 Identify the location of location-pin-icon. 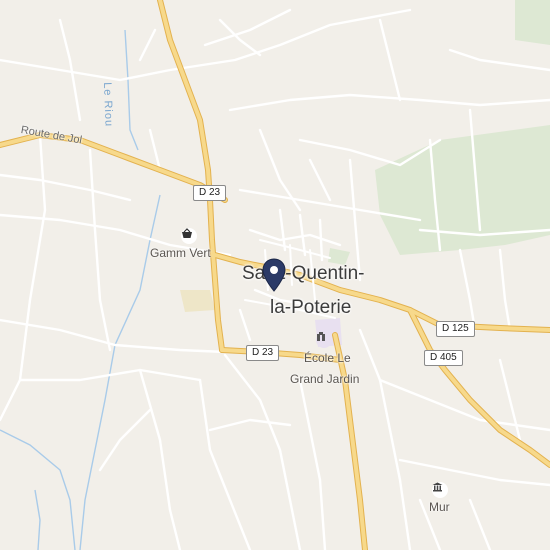
(274, 275).